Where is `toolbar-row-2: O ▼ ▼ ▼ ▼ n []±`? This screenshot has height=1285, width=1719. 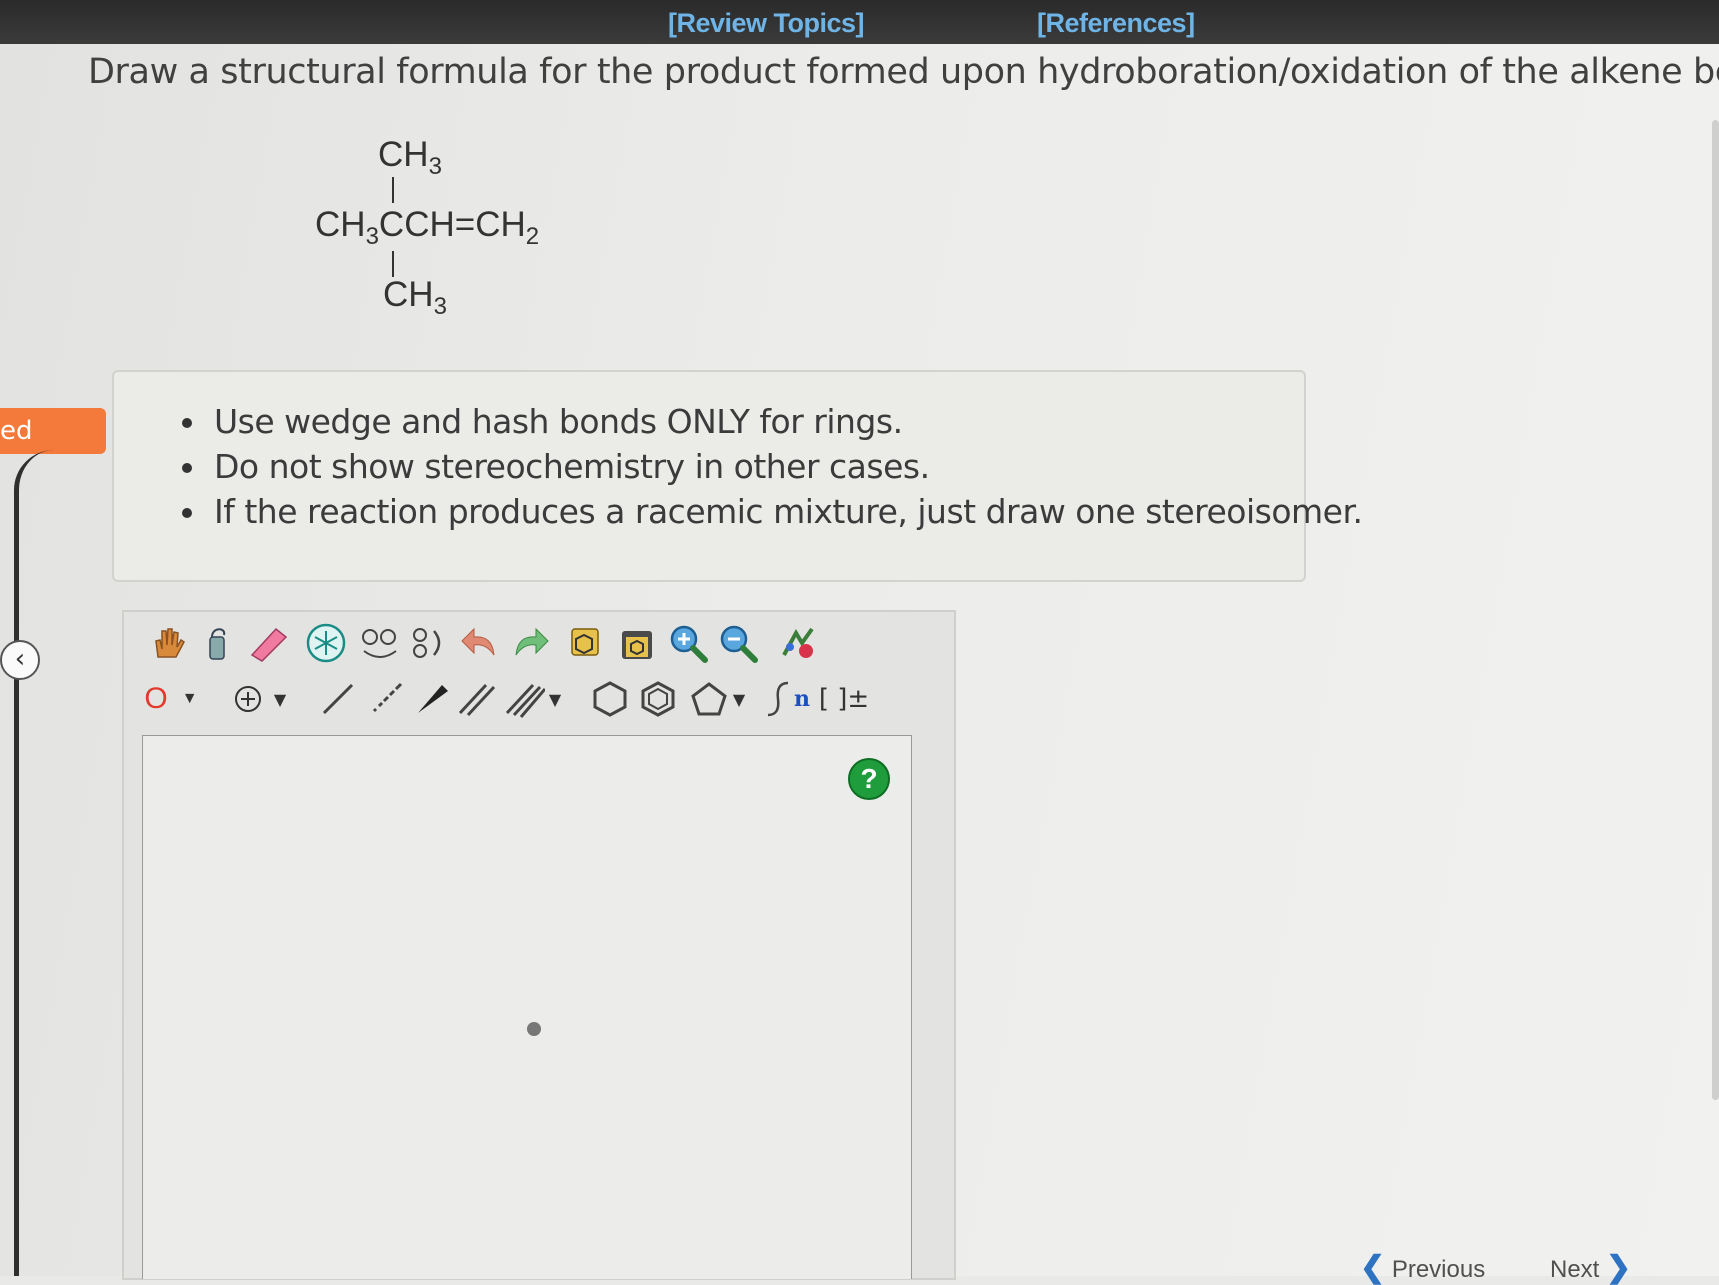 toolbar-row-2: O ▼ ▼ ▼ ▼ n []± is located at coordinates (534, 702).